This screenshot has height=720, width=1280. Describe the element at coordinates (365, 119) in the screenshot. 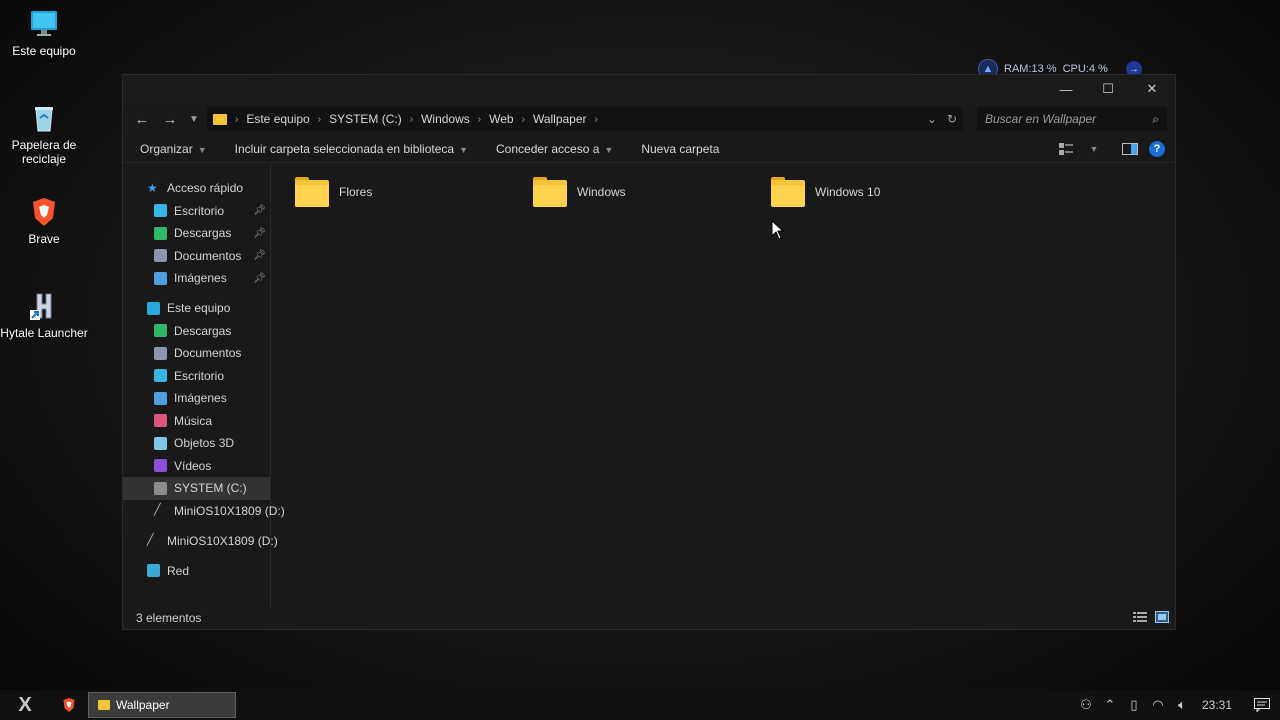

I see `breadcrumb-item: SYSTEM (C:)` at that location.